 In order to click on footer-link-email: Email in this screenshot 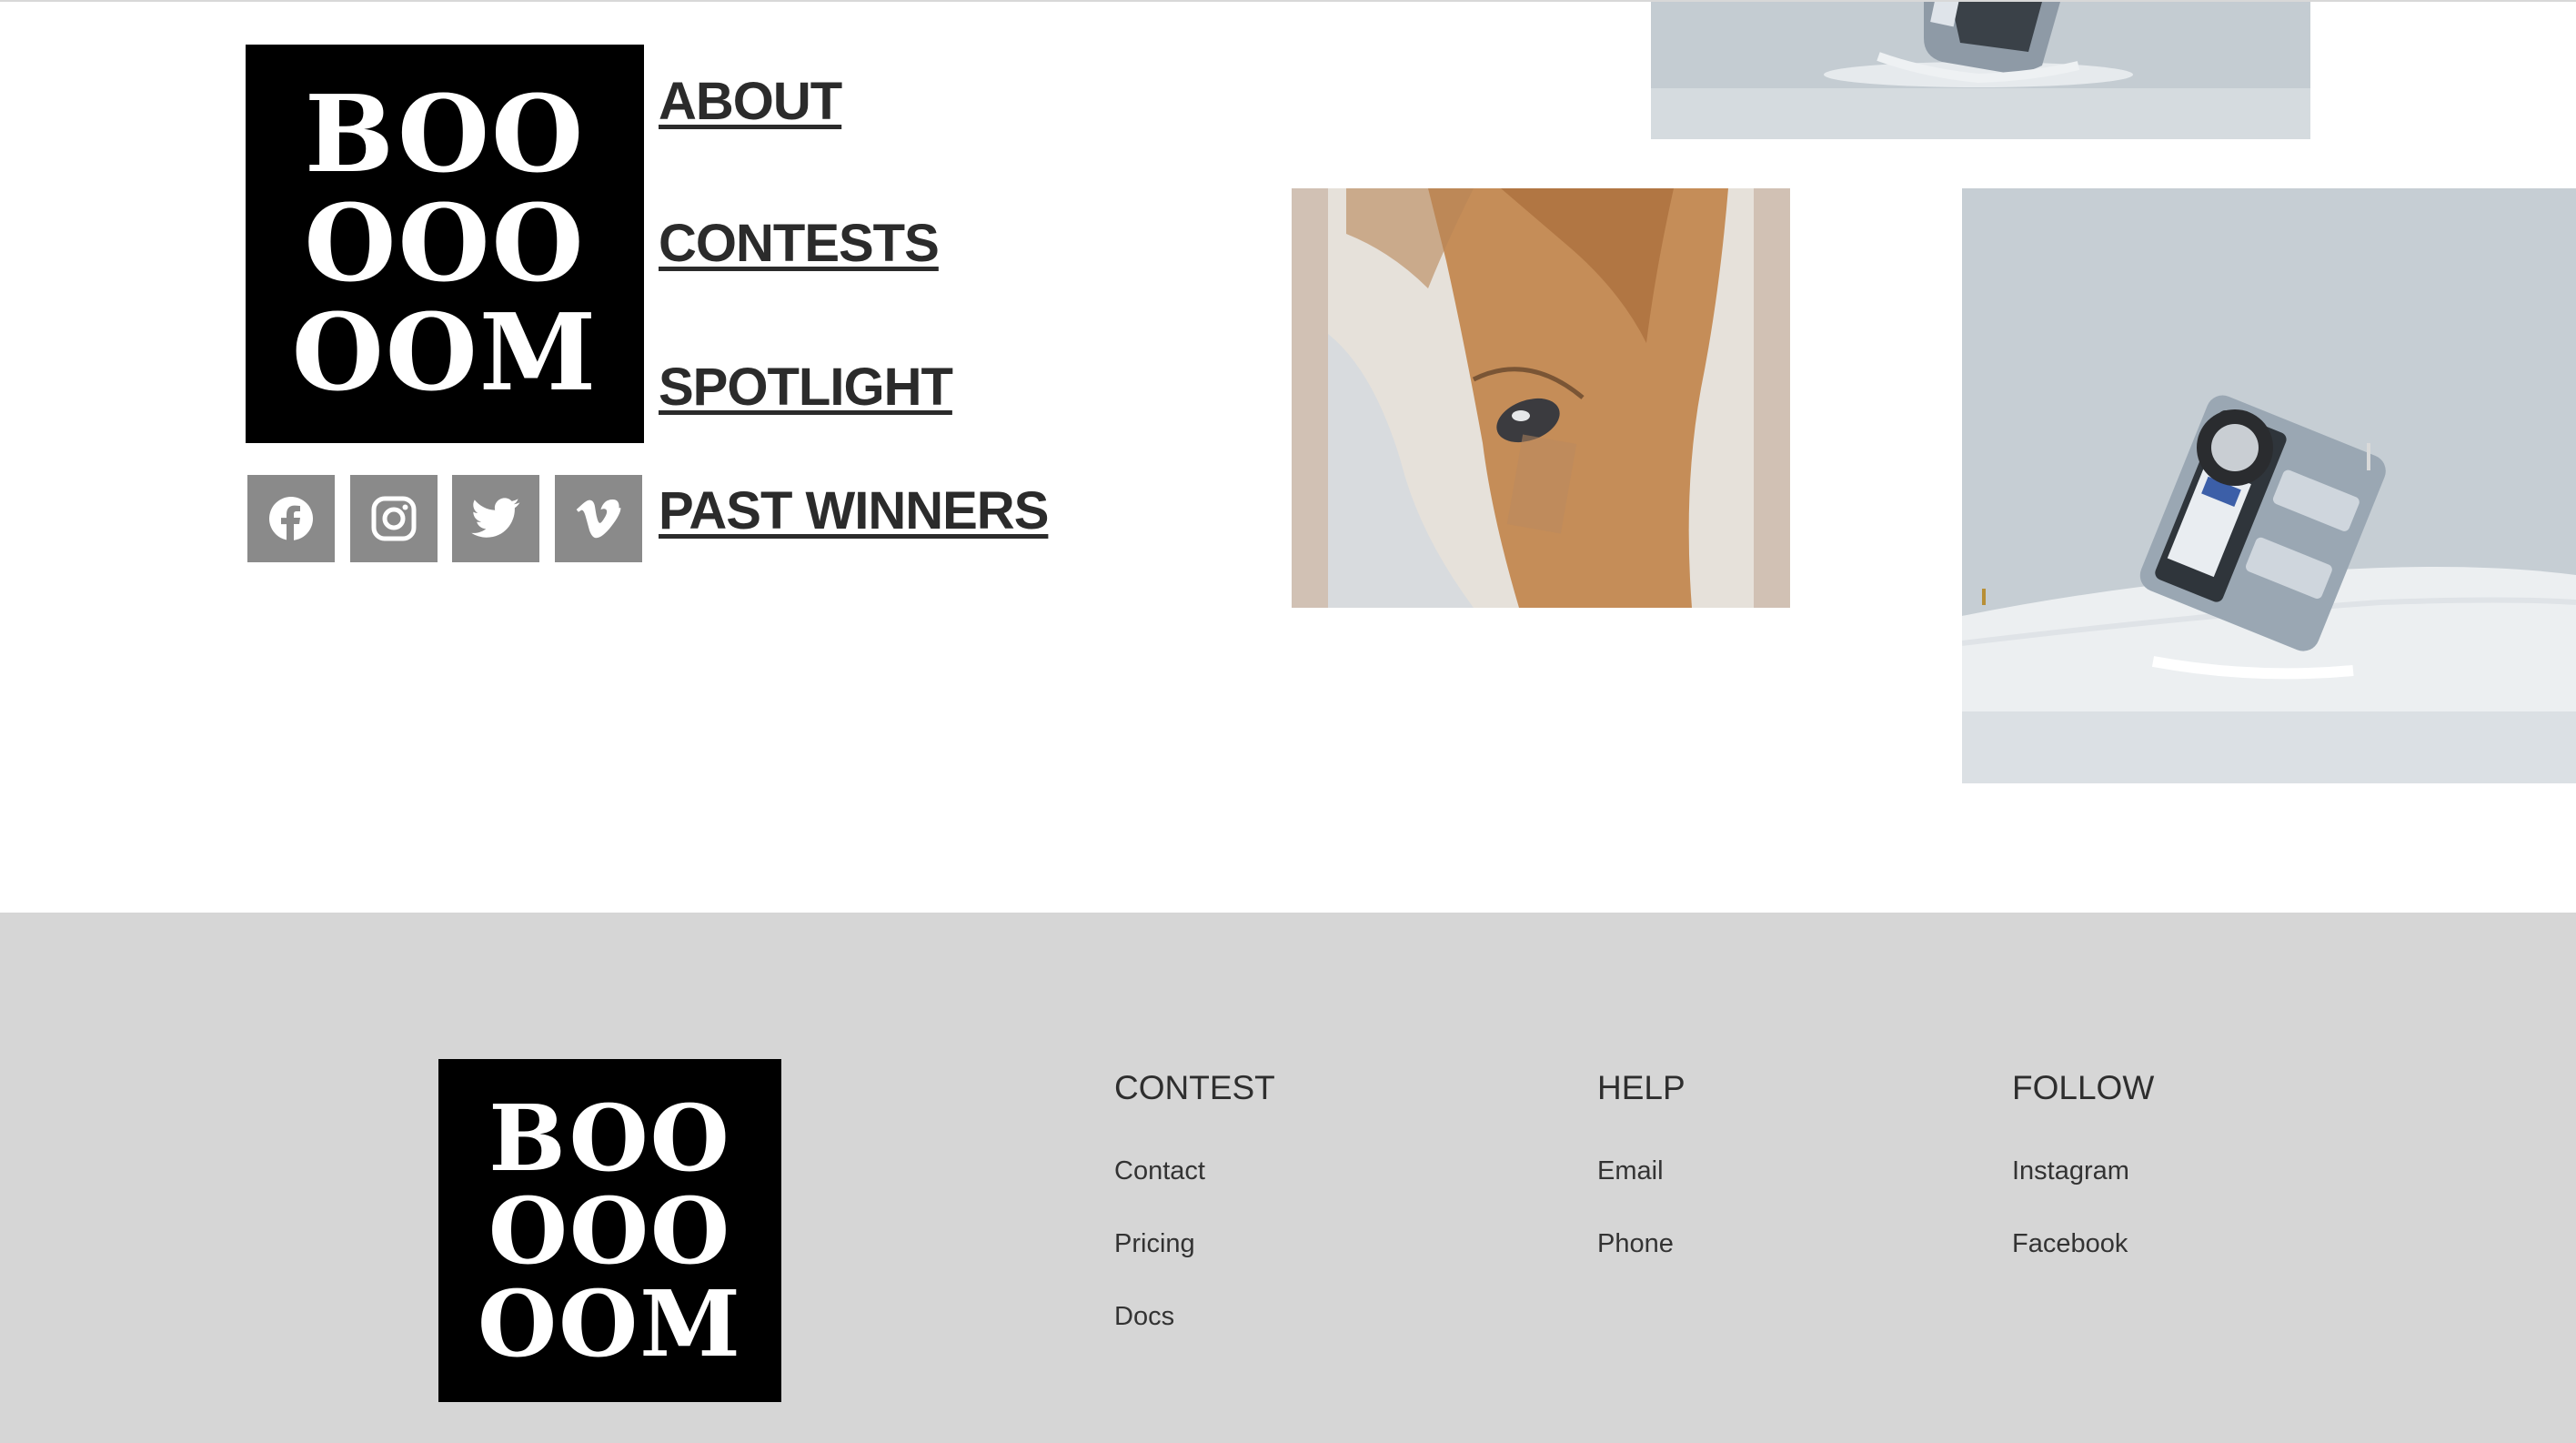, I will do `click(1630, 1171)`.